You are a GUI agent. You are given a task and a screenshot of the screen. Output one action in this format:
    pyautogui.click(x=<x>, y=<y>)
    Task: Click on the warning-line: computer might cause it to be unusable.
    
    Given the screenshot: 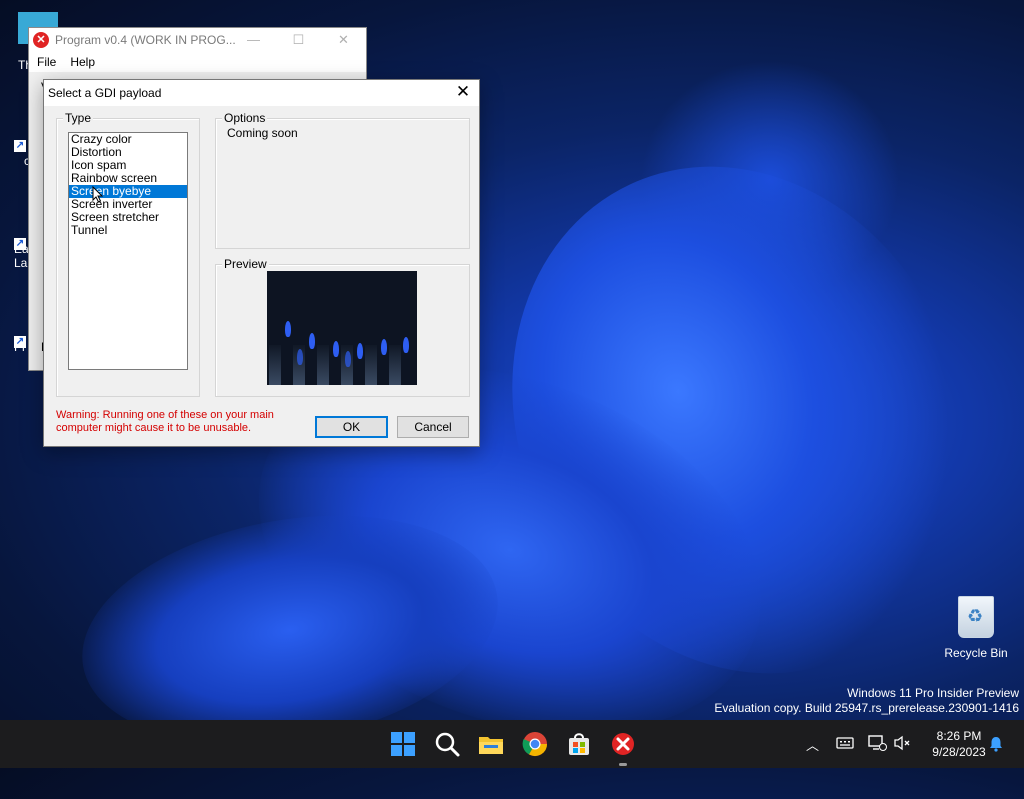 What is the action you would take?
    pyautogui.click(x=154, y=428)
    